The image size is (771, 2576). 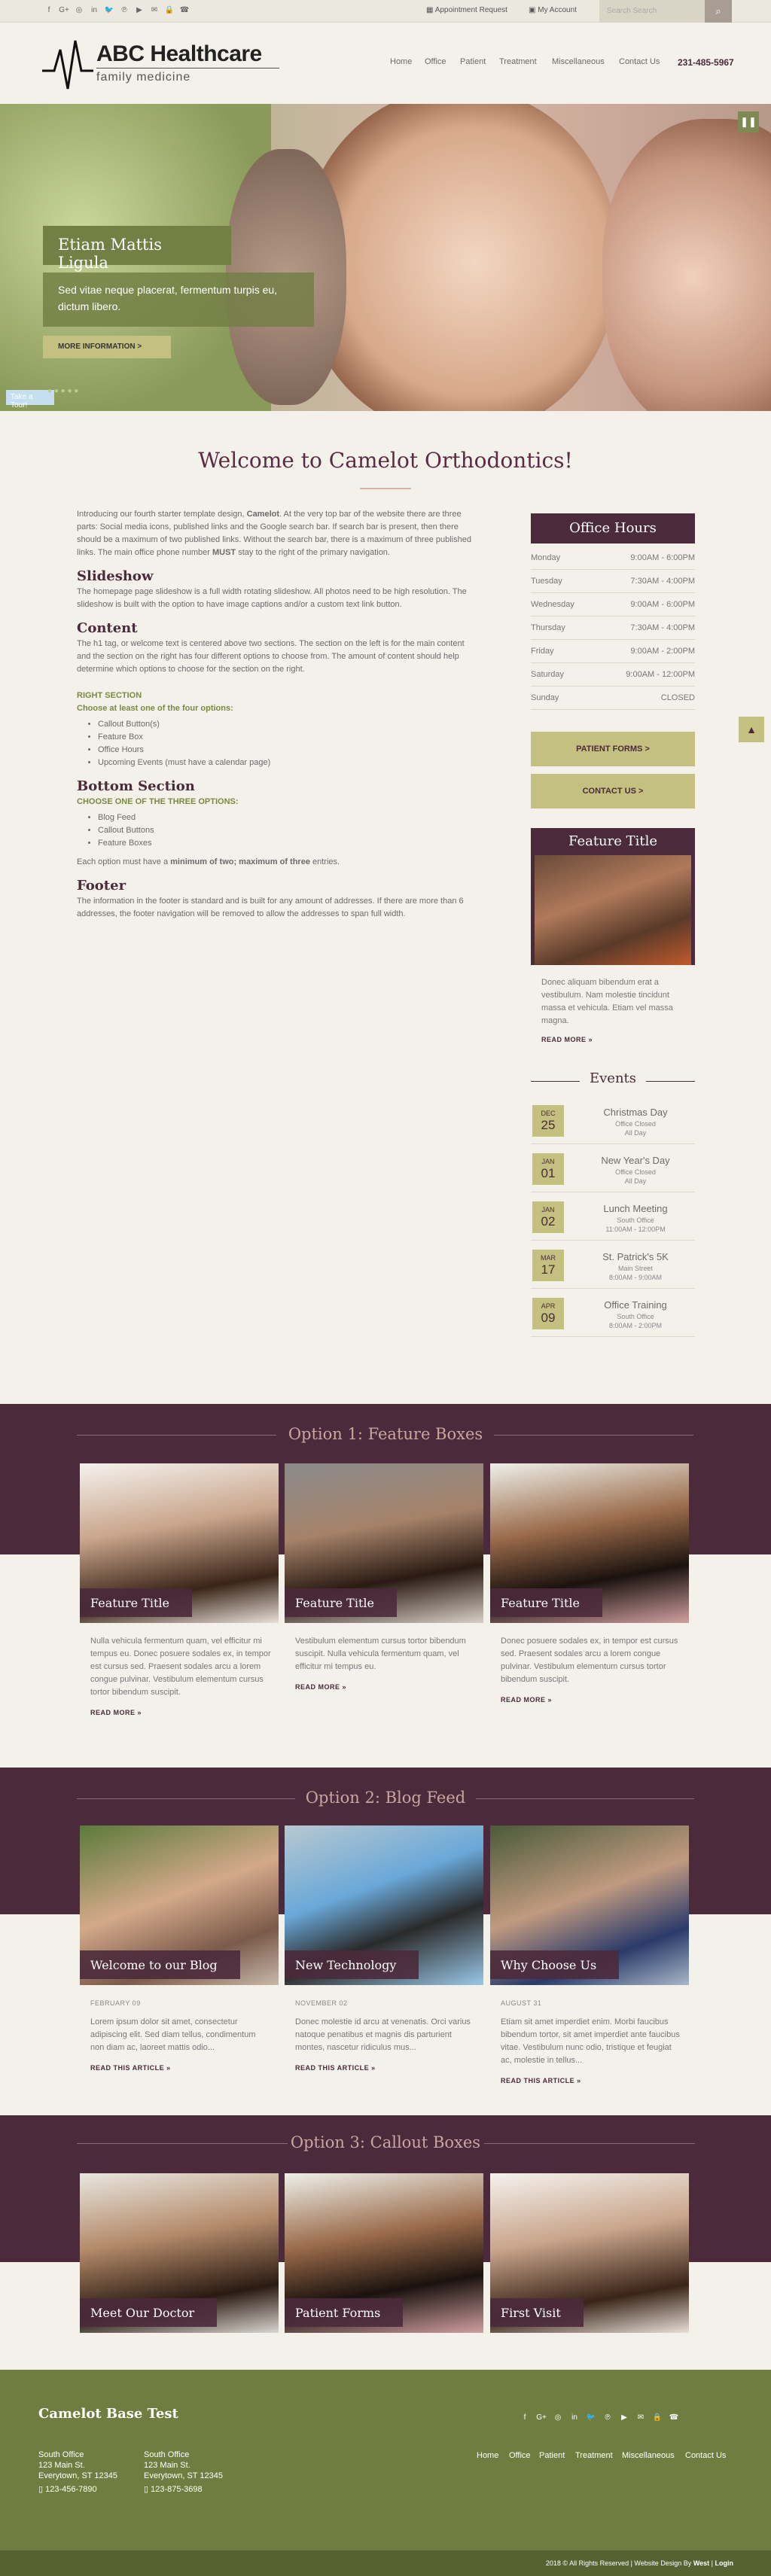 I want to click on footer-google-plus-icon: G+, so click(x=541, y=2418).